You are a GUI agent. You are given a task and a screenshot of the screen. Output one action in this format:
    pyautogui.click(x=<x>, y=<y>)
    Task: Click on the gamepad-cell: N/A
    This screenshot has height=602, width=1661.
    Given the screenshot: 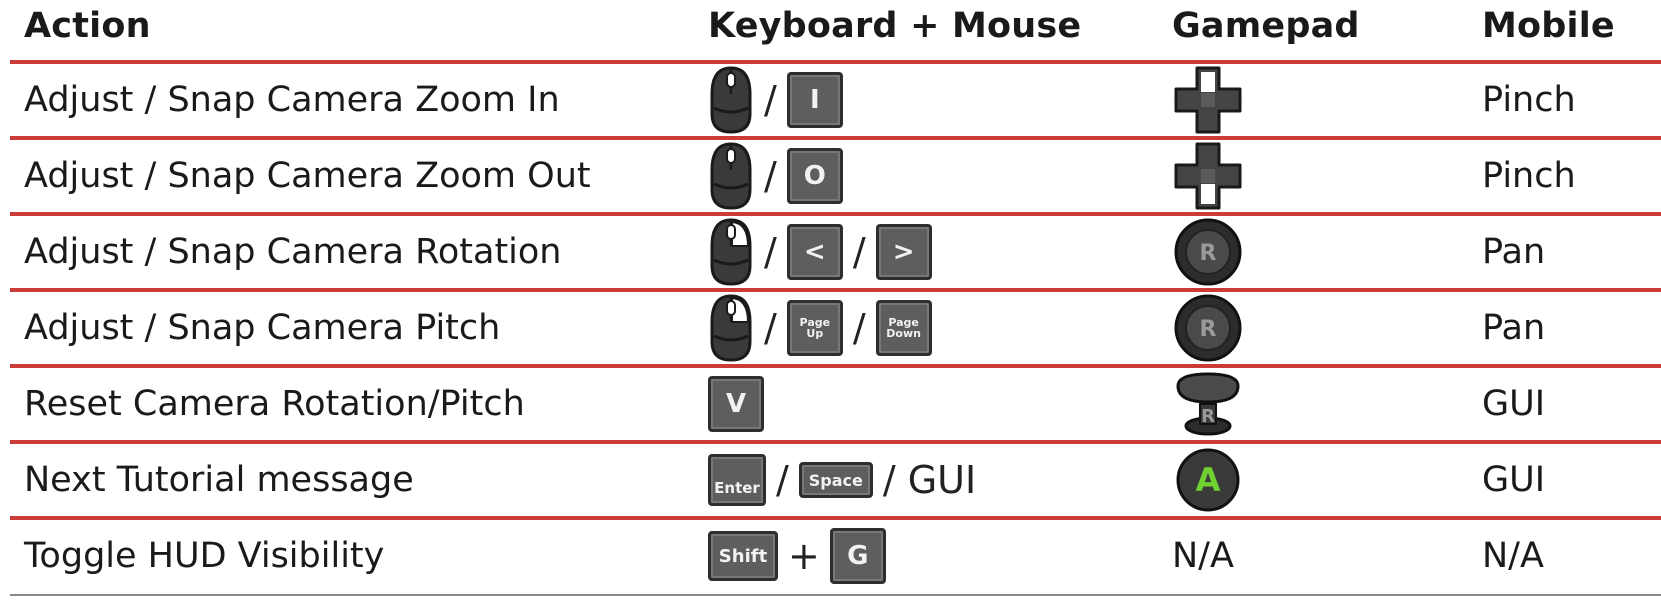 What is the action you would take?
    pyautogui.click(x=1203, y=556)
    